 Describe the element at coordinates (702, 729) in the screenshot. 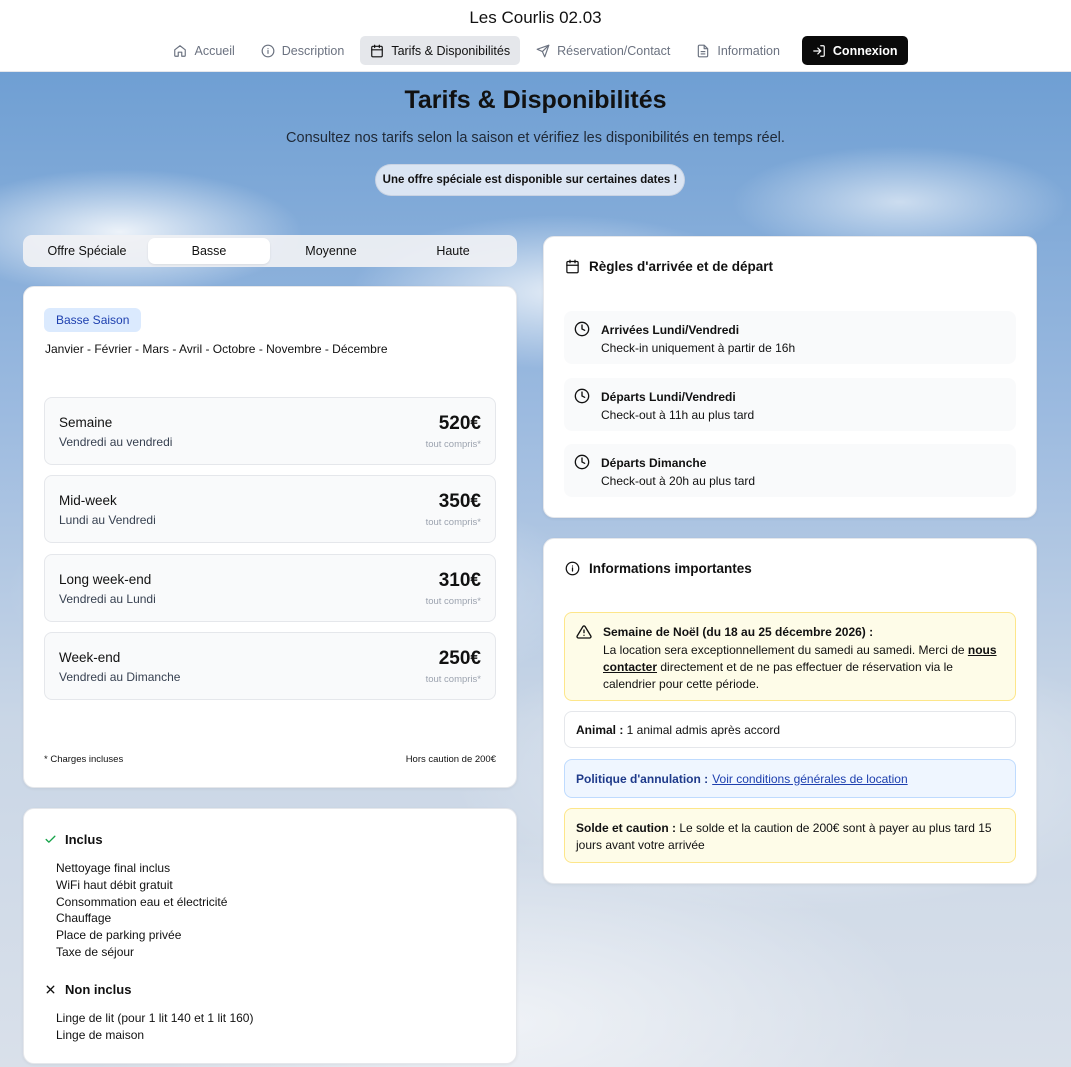

I see `animal-text: 1 animal admis après accord` at that location.